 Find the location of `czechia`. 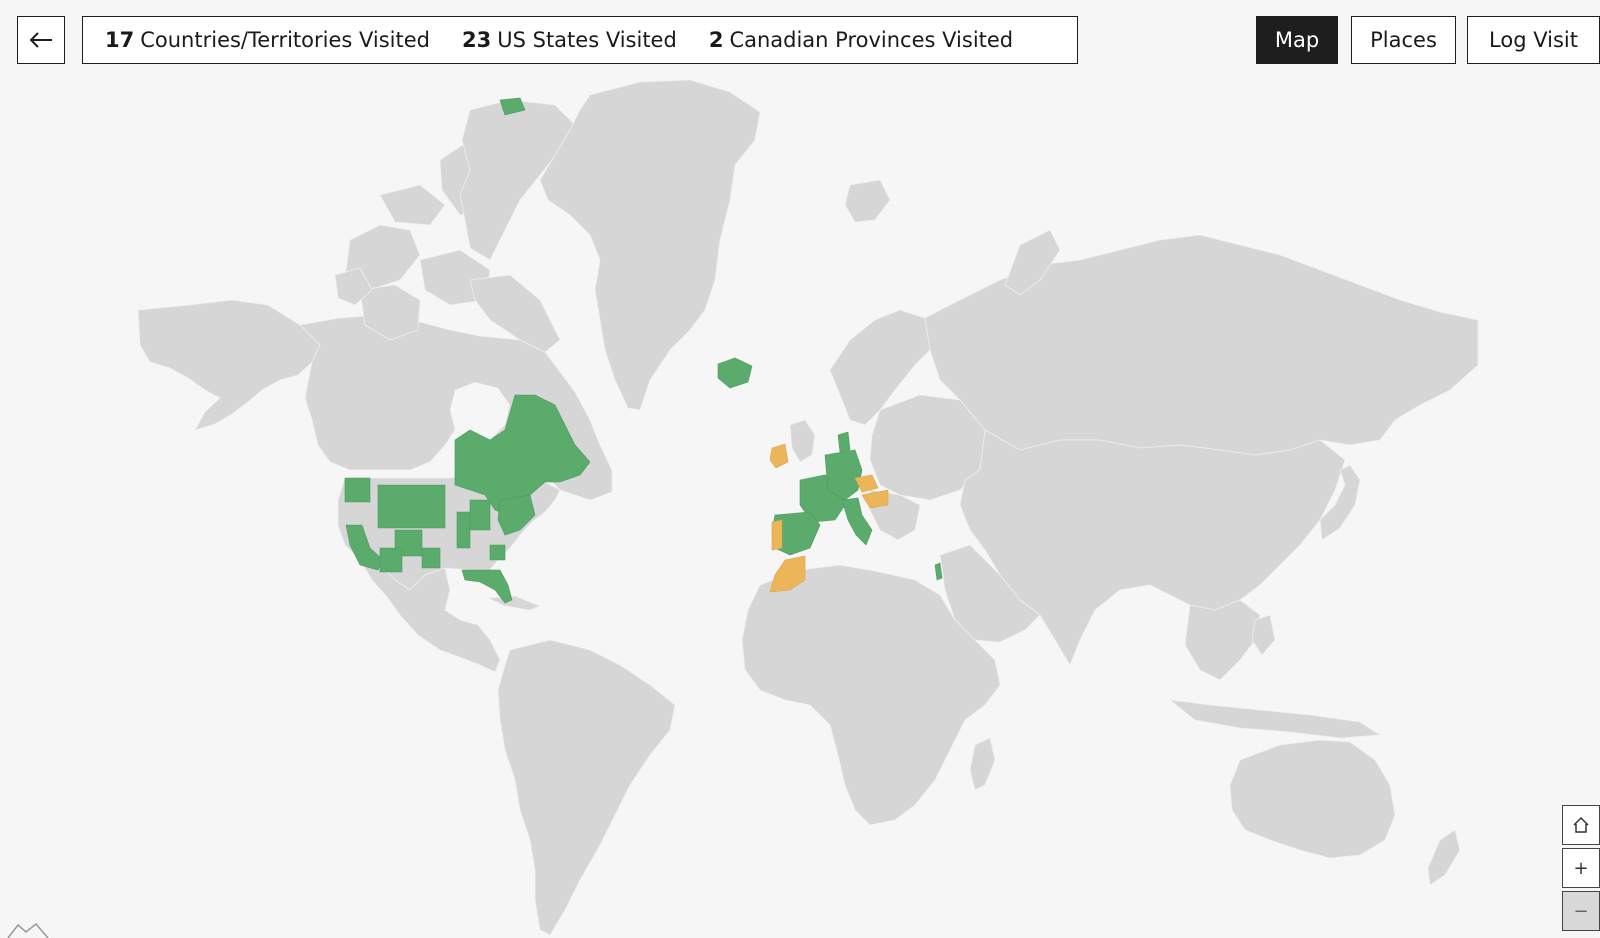

czechia is located at coordinates (866, 483).